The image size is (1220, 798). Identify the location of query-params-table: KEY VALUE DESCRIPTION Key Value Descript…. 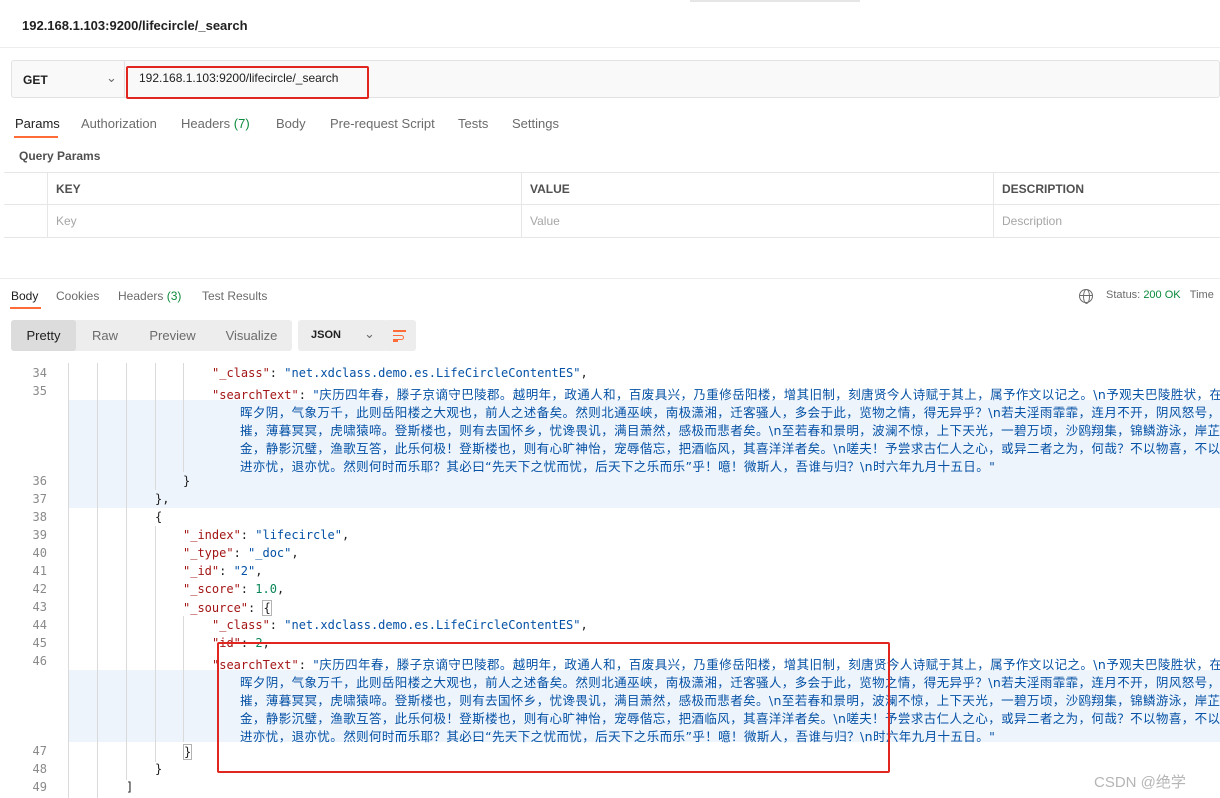
(612, 205).